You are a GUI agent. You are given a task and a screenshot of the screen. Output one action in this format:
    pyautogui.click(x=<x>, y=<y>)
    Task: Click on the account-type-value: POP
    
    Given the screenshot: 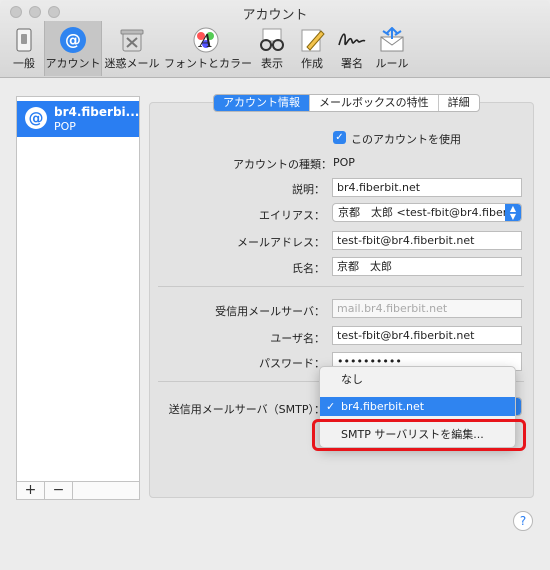 What is the action you would take?
    pyautogui.click(x=344, y=162)
    